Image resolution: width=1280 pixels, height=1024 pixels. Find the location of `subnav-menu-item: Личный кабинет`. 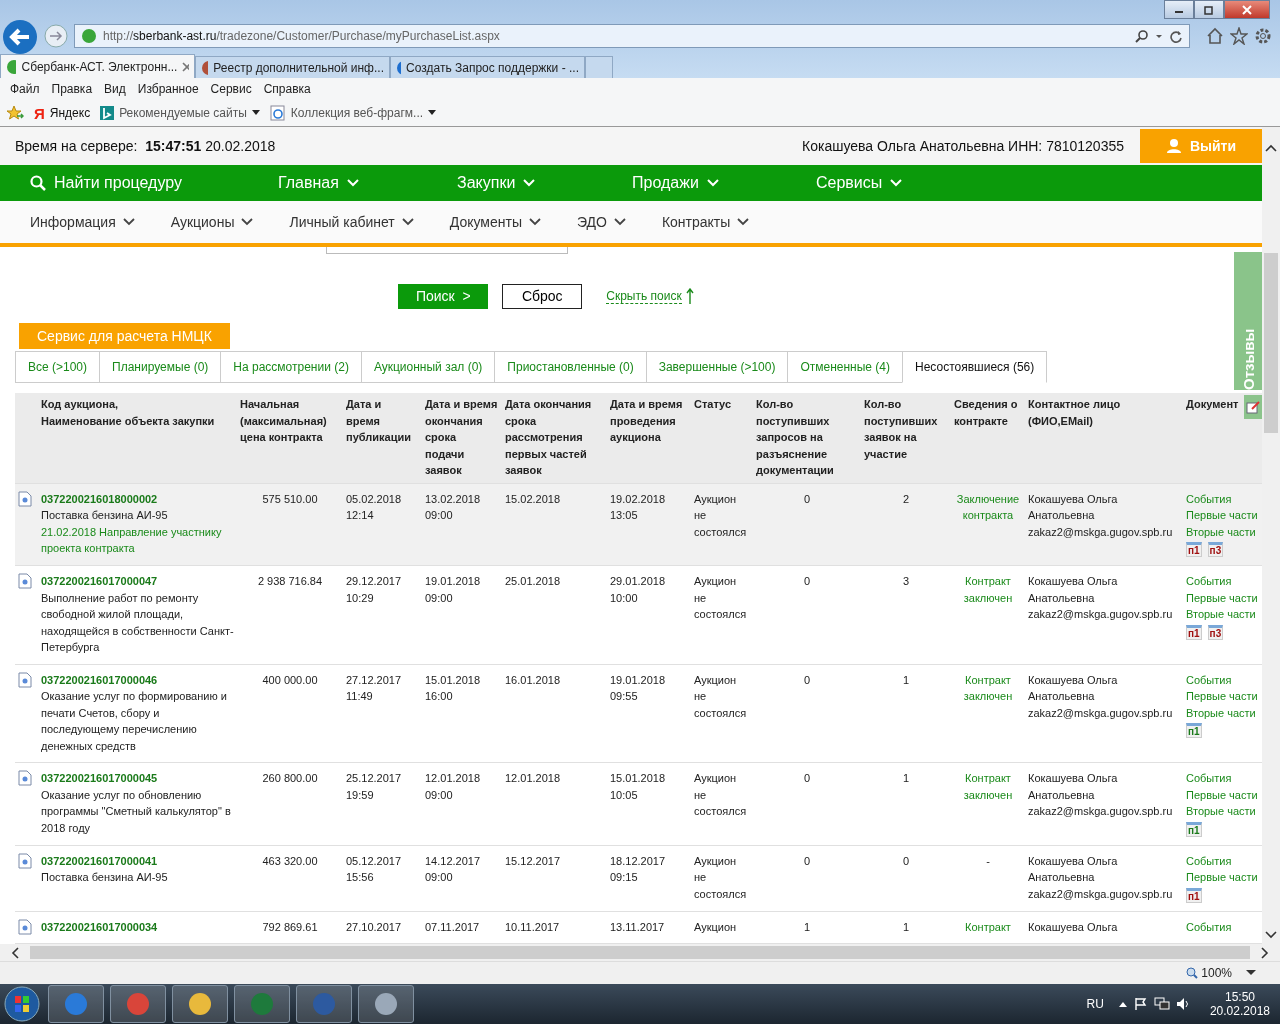

subnav-menu-item: Личный кабинет is located at coordinates (351, 222).